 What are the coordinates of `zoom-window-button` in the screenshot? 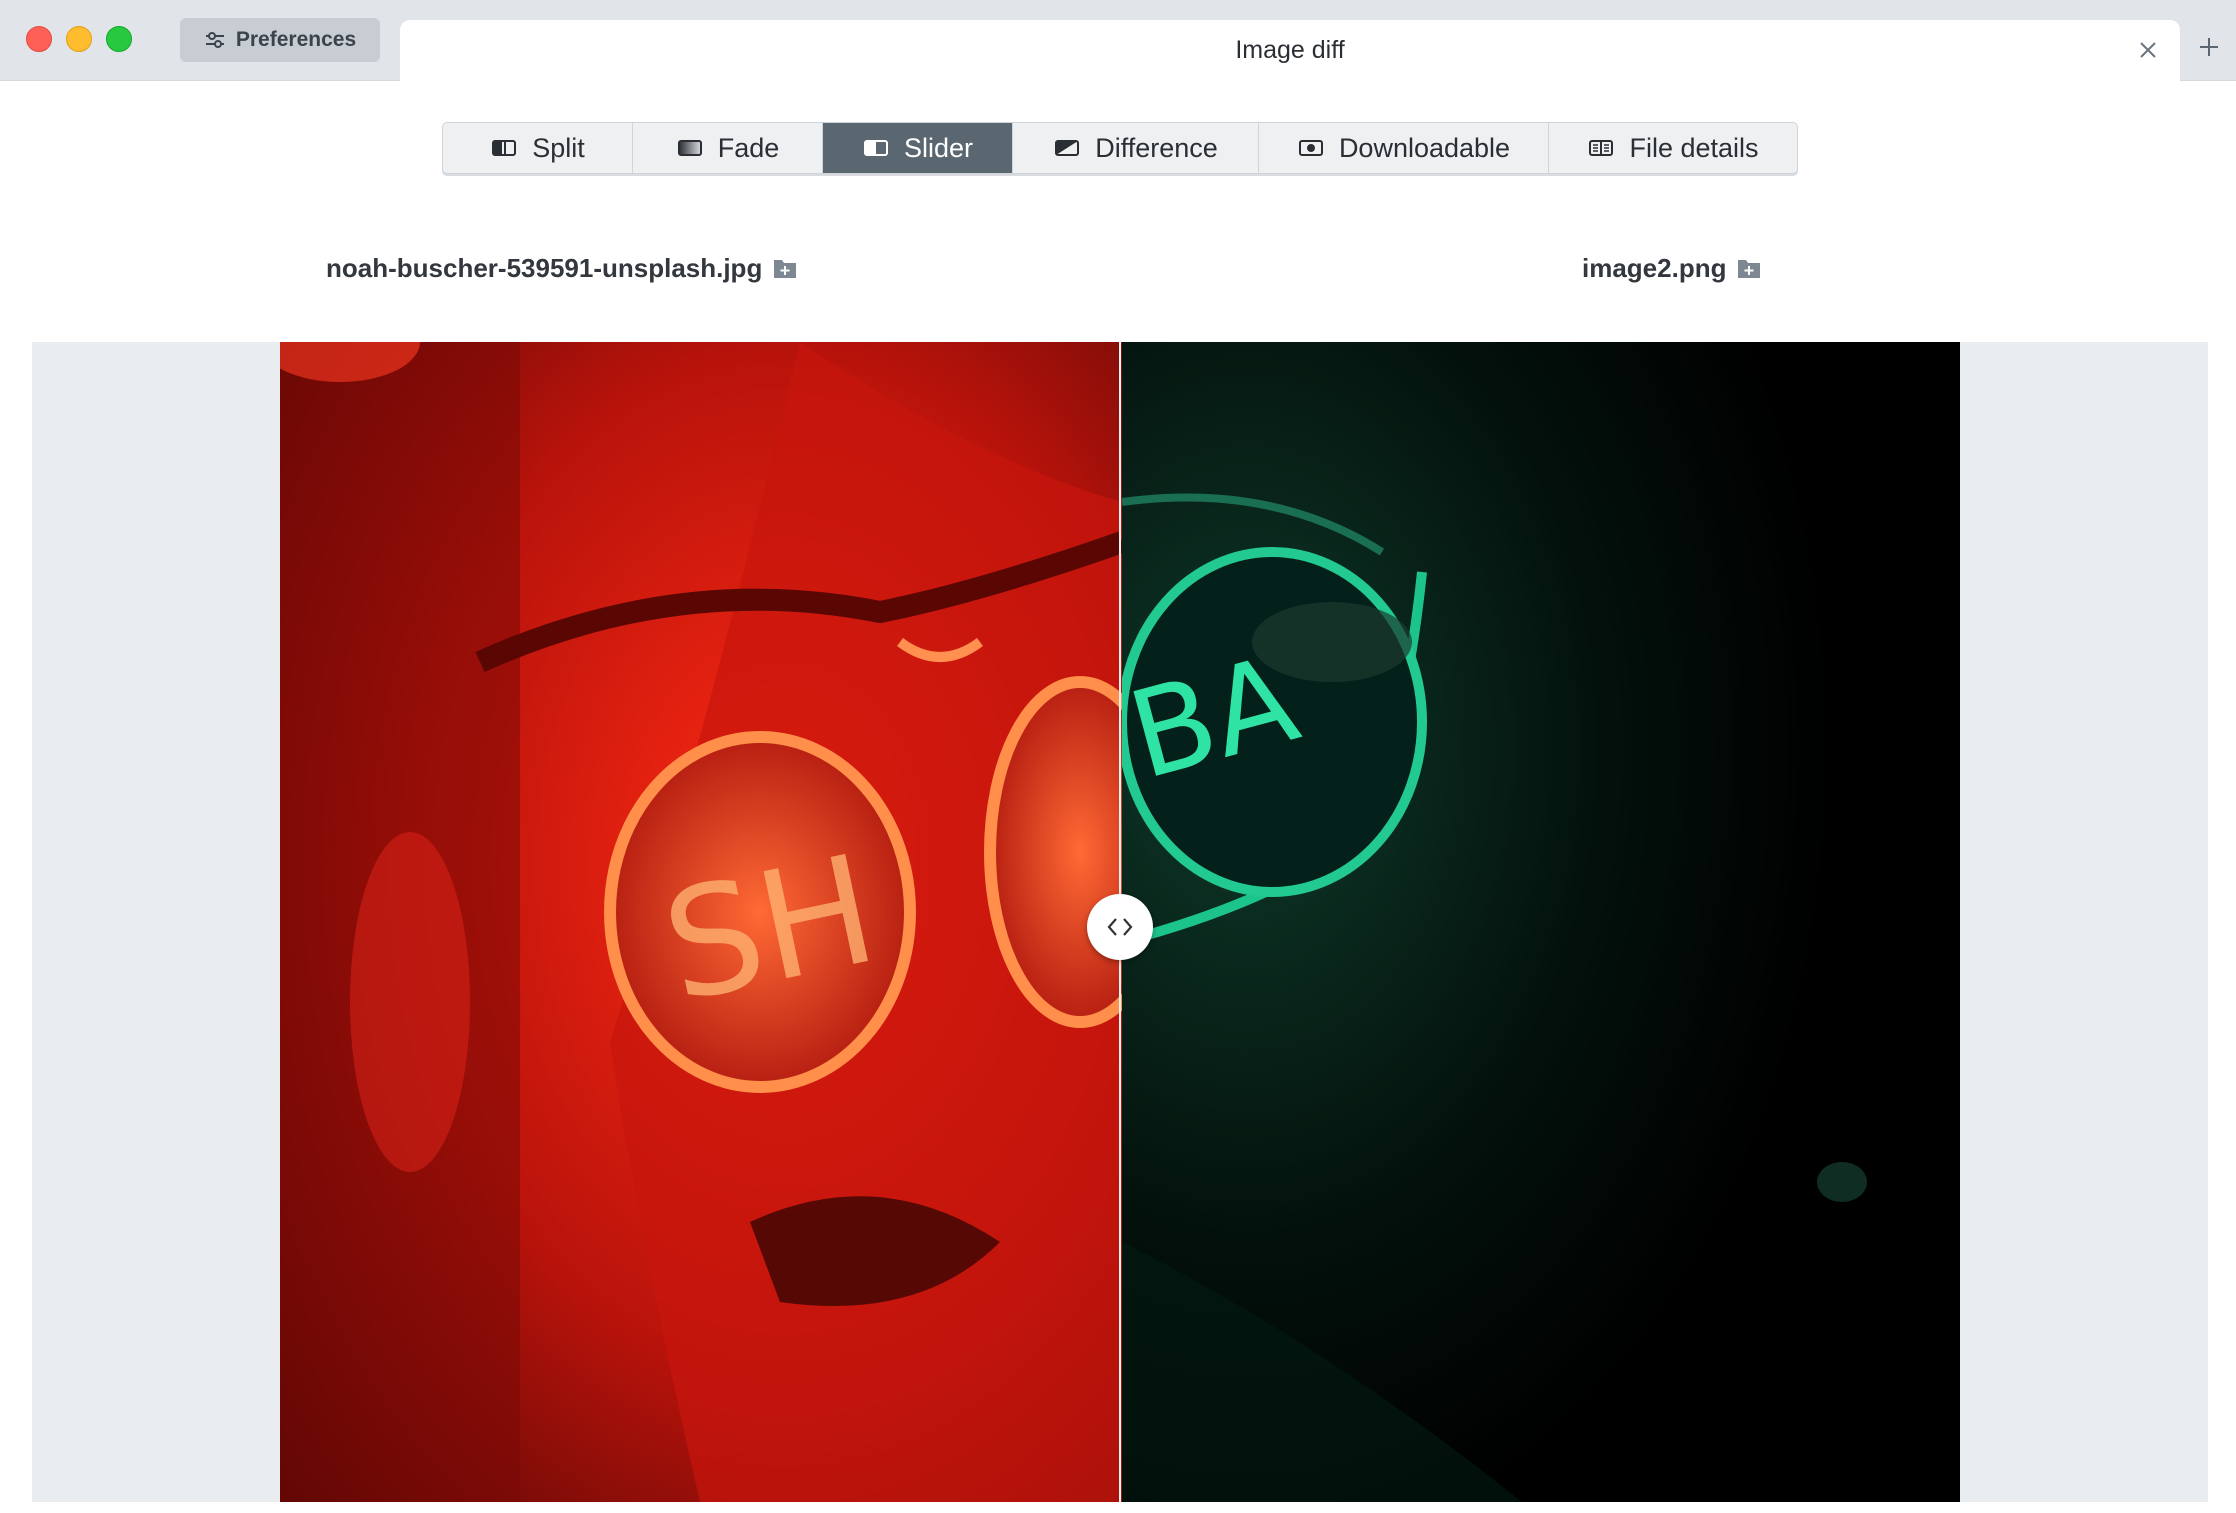 It's located at (119, 39).